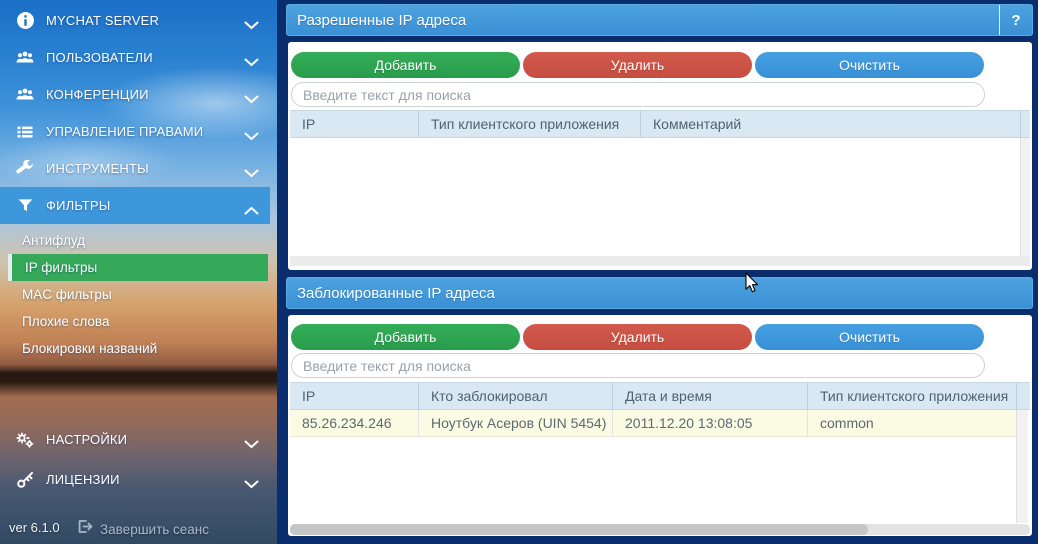  I want to click on blocked-row-ip: 85.26.234.246, so click(347, 423).